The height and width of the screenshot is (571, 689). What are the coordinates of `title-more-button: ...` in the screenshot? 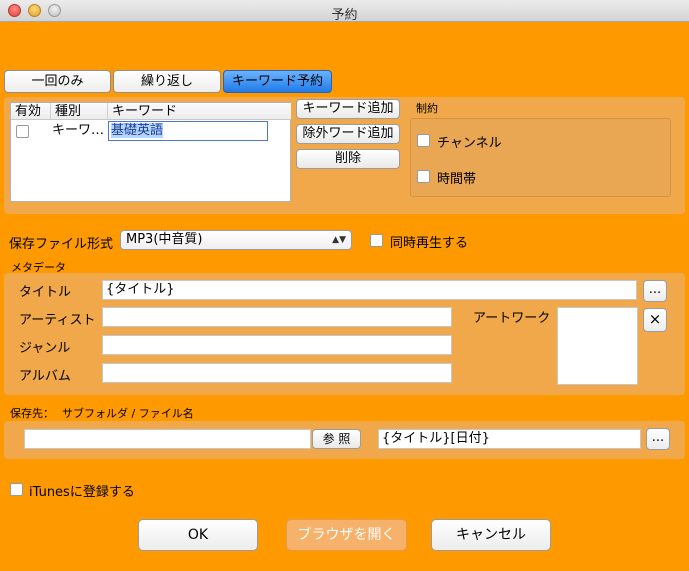 It's located at (655, 291).